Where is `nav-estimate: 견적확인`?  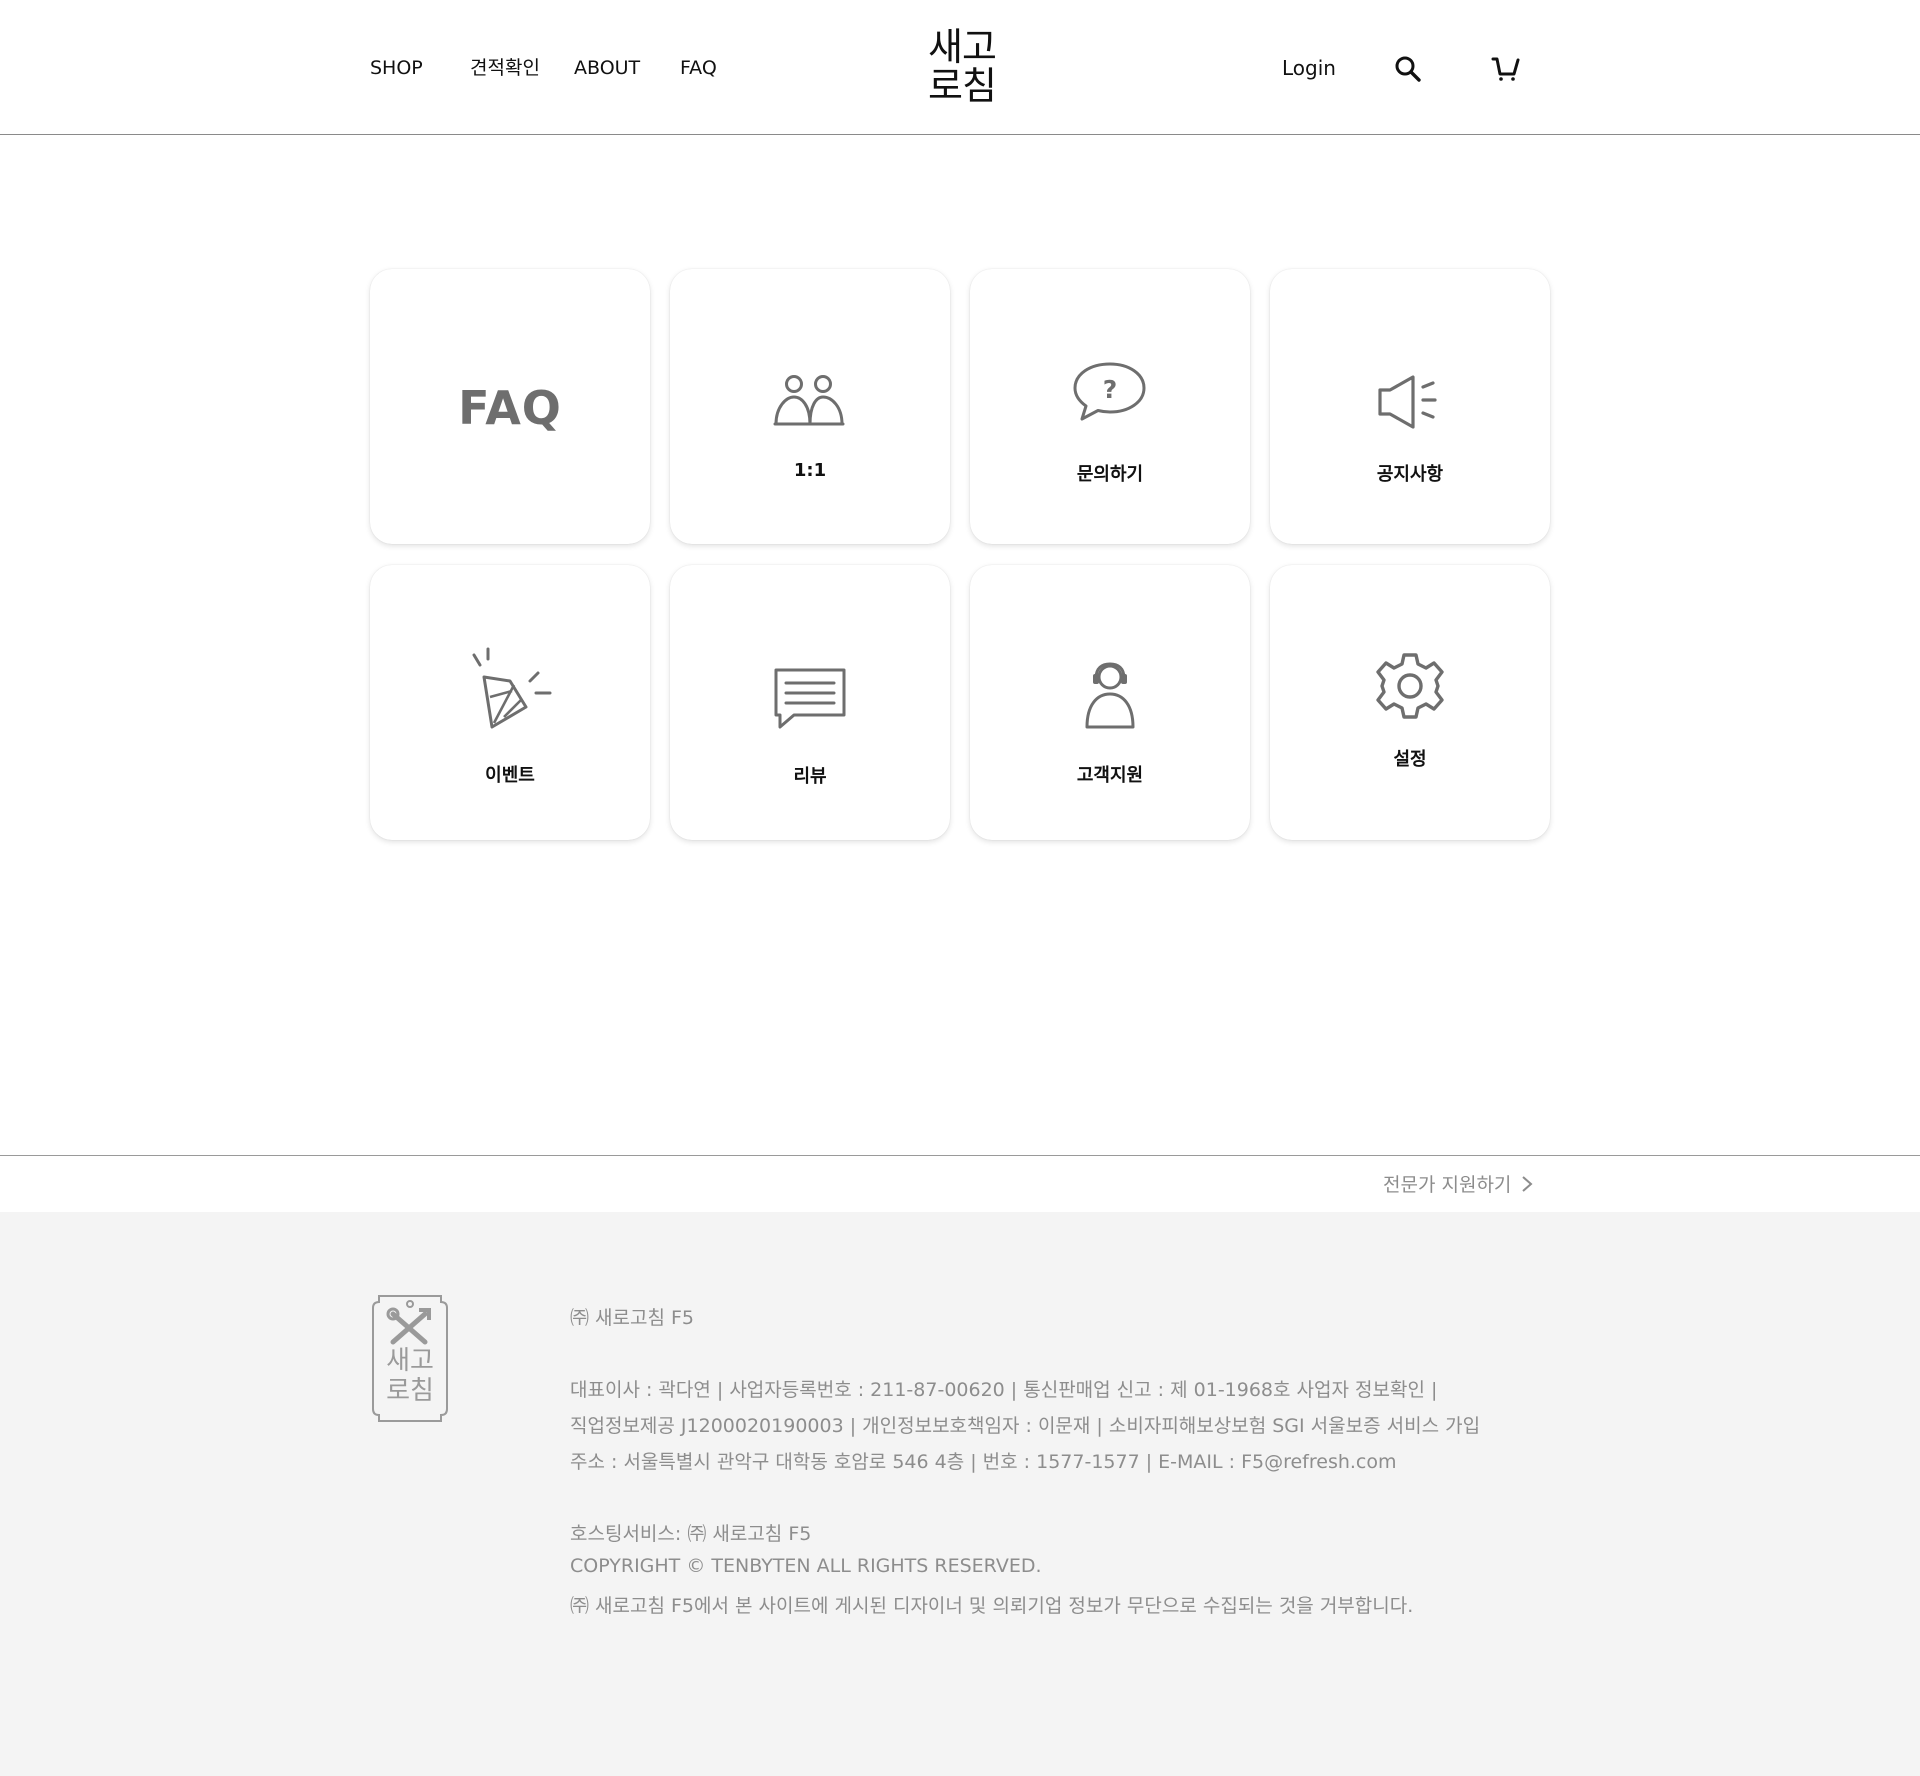
nav-estimate: 견적확인 is located at coordinates (505, 68).